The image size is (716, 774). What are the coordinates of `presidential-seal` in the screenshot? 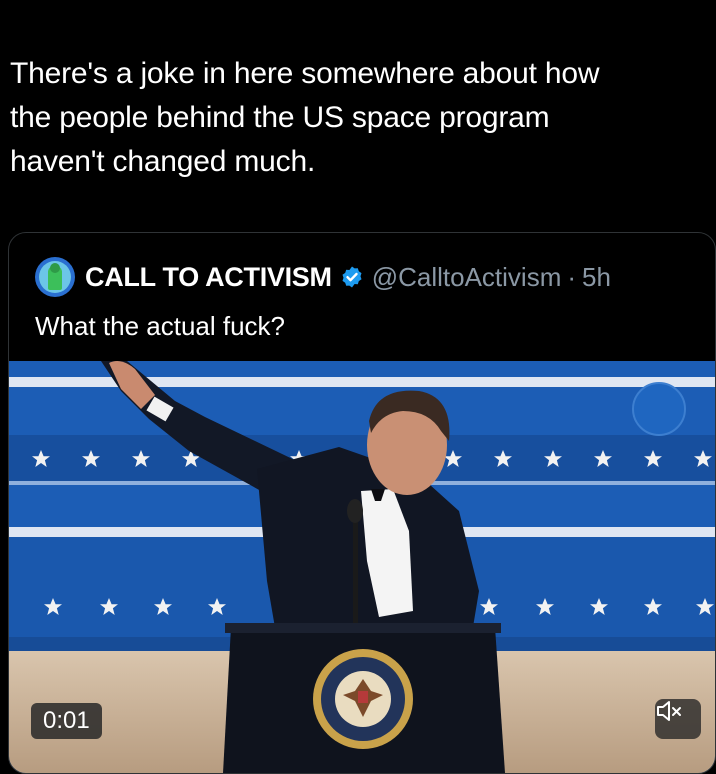 It's located at (363, 699).